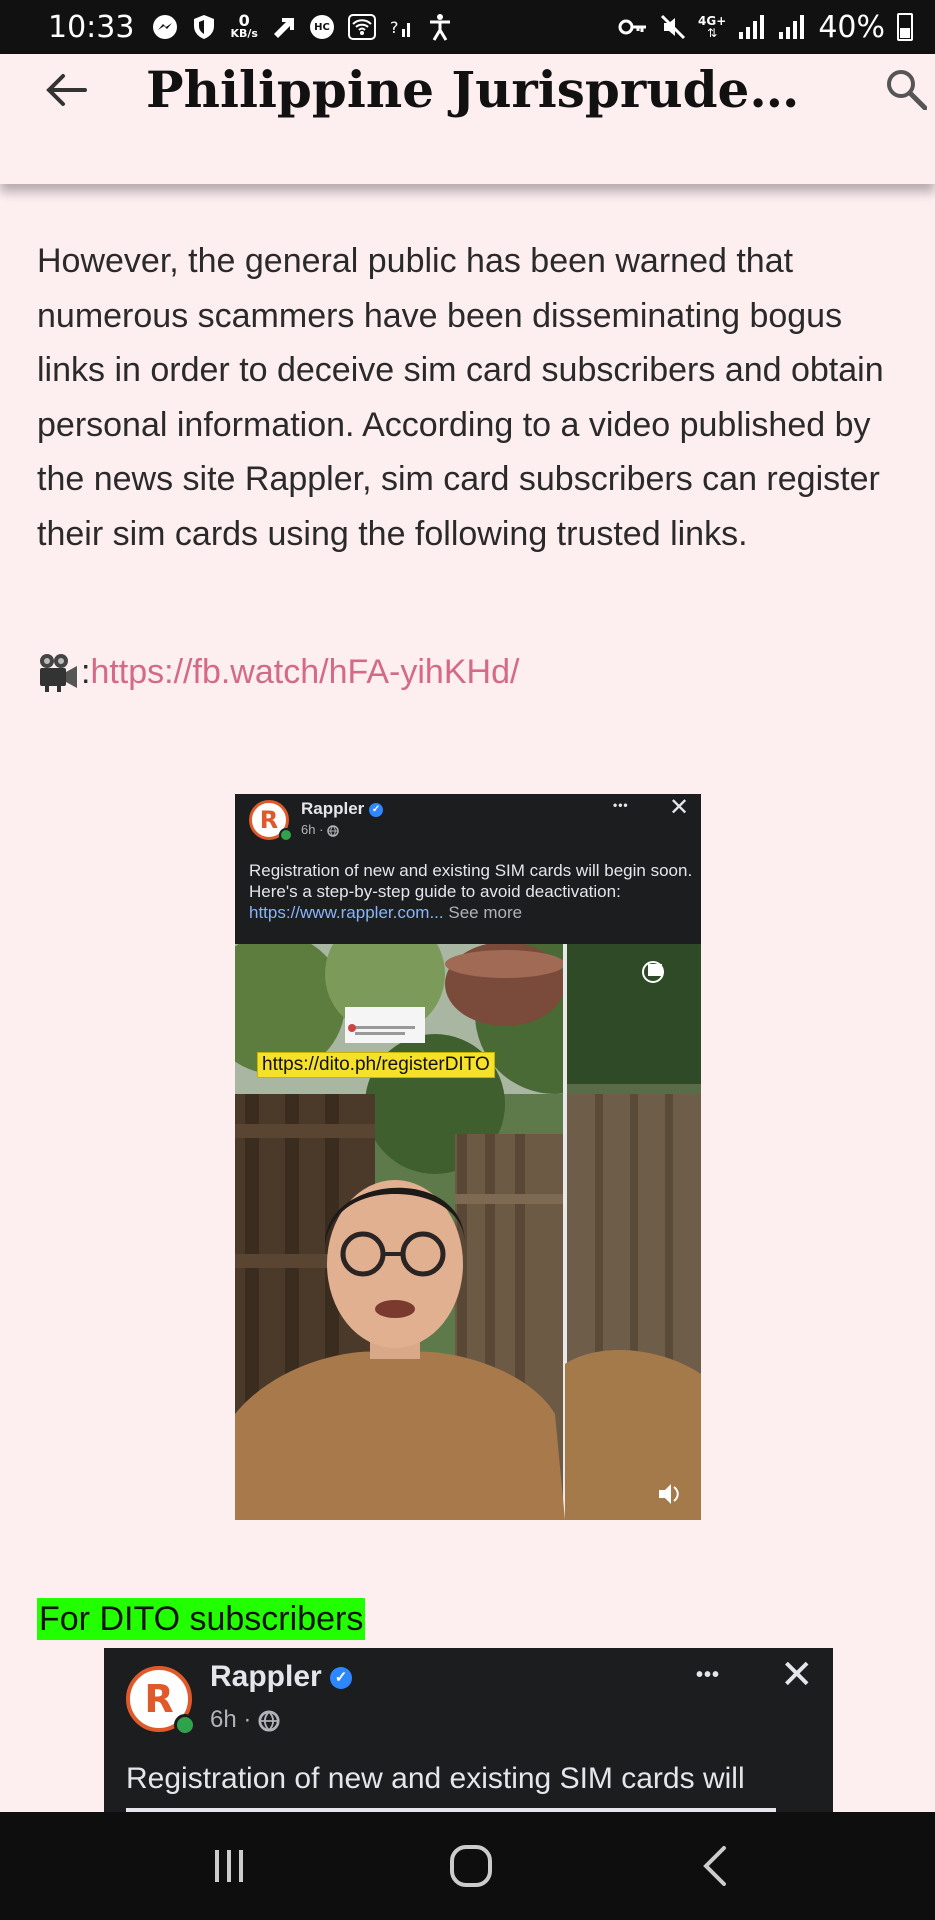 The image size is (935, 1920). Describe the element at coordinates (439, 27) in the screenshot. I see `accessibility-icon` at that location.